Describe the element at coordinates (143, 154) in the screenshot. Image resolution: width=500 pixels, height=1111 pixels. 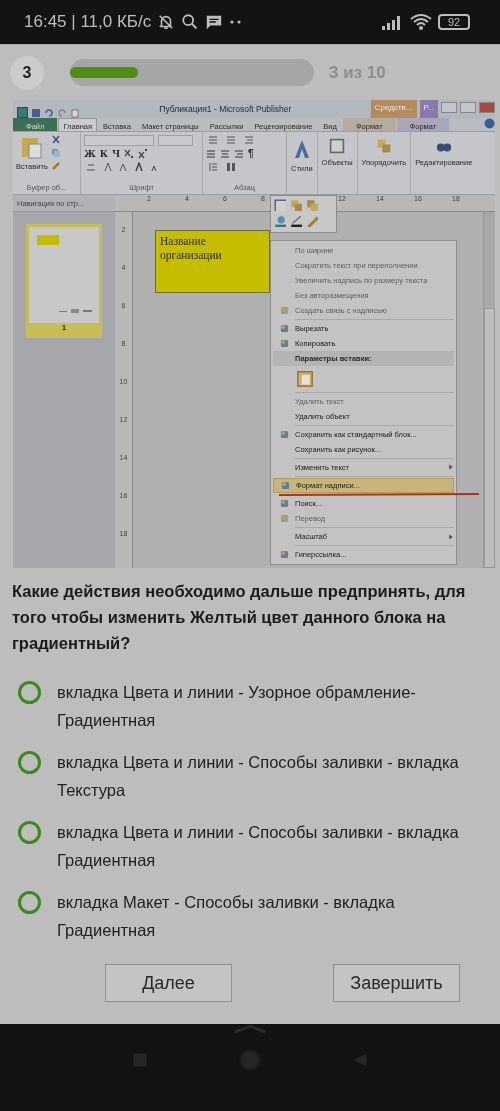
I see `superscript-icon` at that location.